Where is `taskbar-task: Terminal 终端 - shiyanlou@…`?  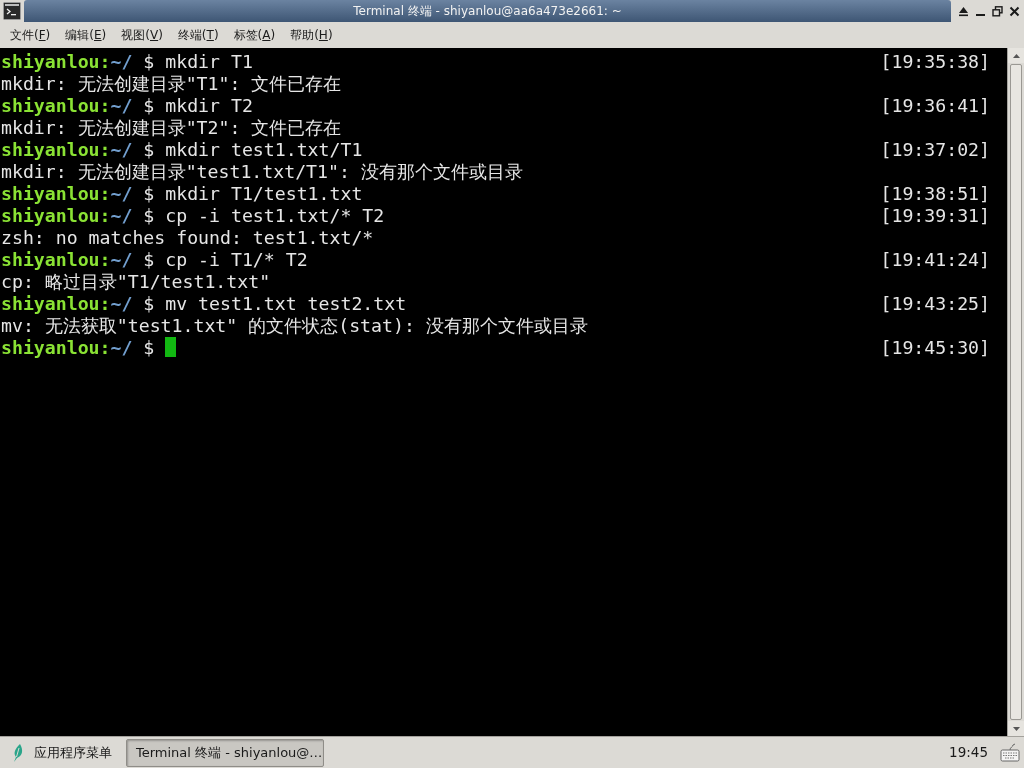
taskbar-task: Terminal 终端 - shiyanlou@… is located at coordinates (225, 752).